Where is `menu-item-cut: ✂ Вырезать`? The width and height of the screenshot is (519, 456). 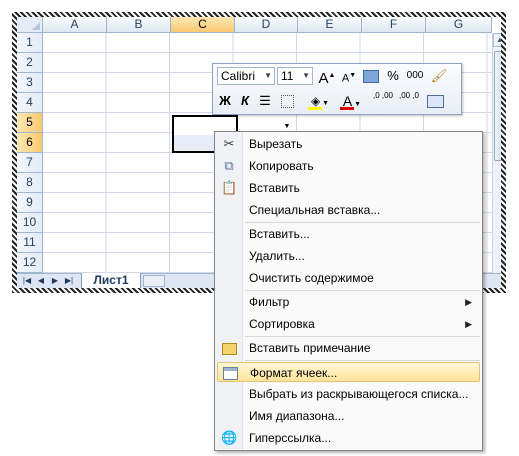 menu-item-cut: ✂ Вырезать is located at coordinates (348, 144).